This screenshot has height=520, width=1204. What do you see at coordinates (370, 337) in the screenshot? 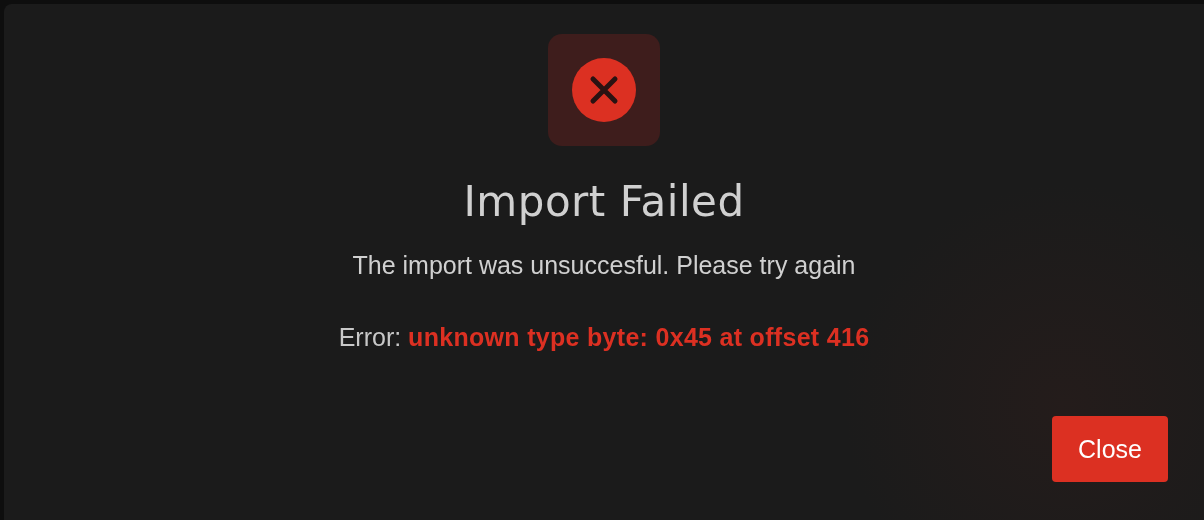
I see `error-label: Error:` at bounding box center [370, 337].